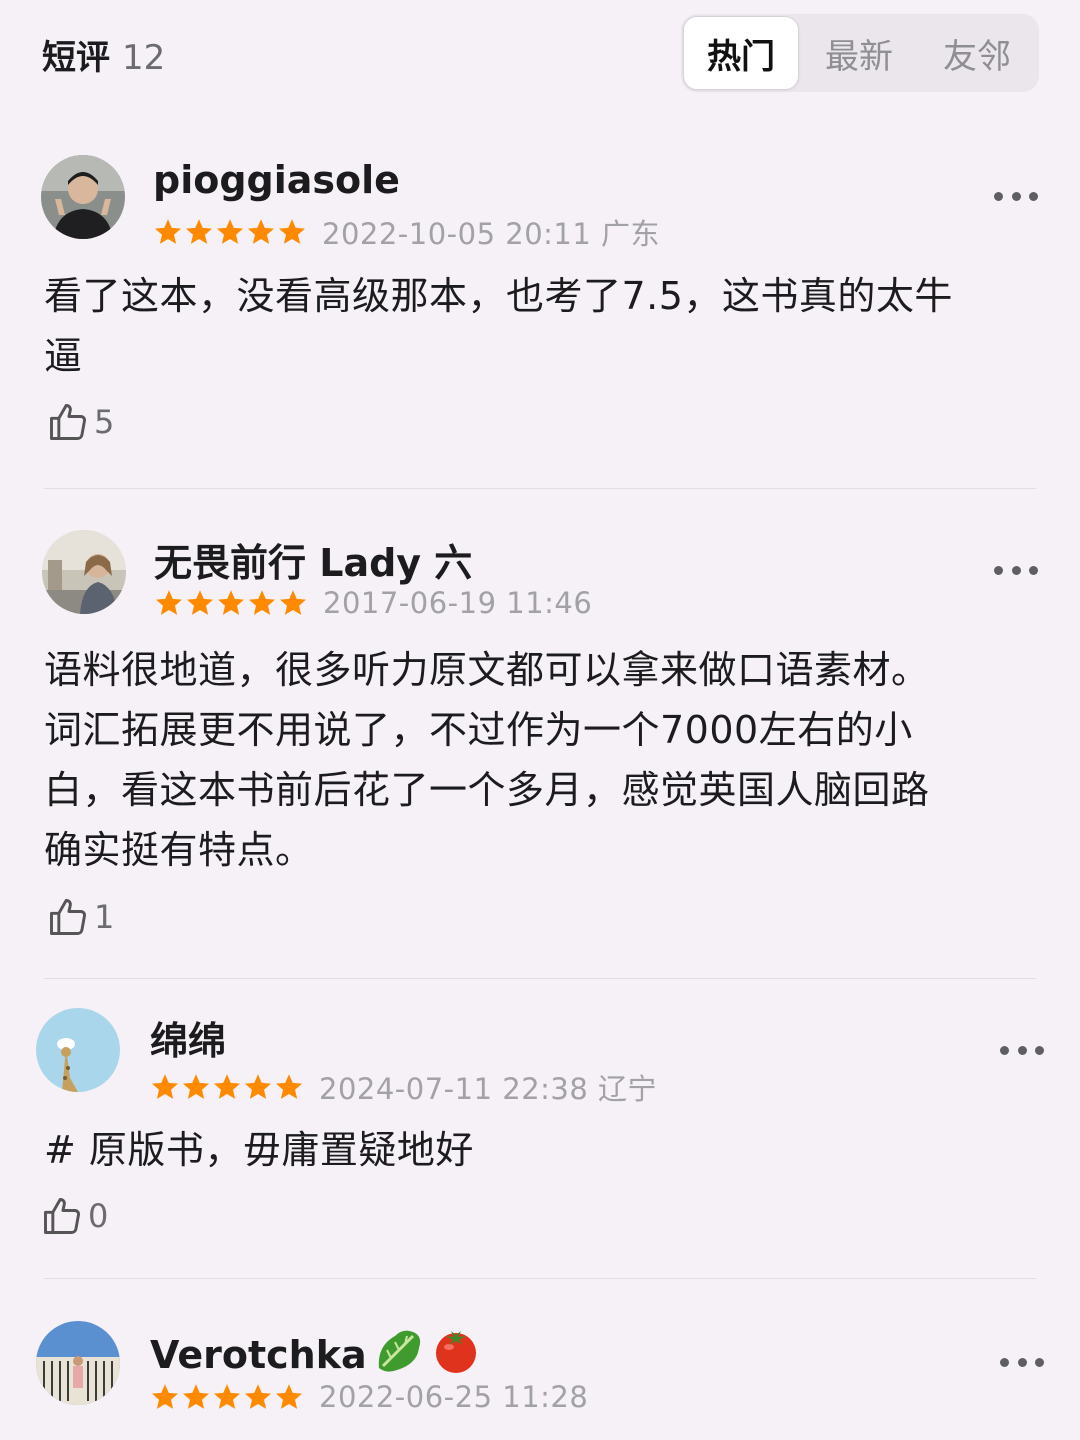 This screenshot has height=1440, width=1080. I want to click on review-content-line: 语料很地道，很多听力原文都可以拿来做口语素材。, so click(487, 670).